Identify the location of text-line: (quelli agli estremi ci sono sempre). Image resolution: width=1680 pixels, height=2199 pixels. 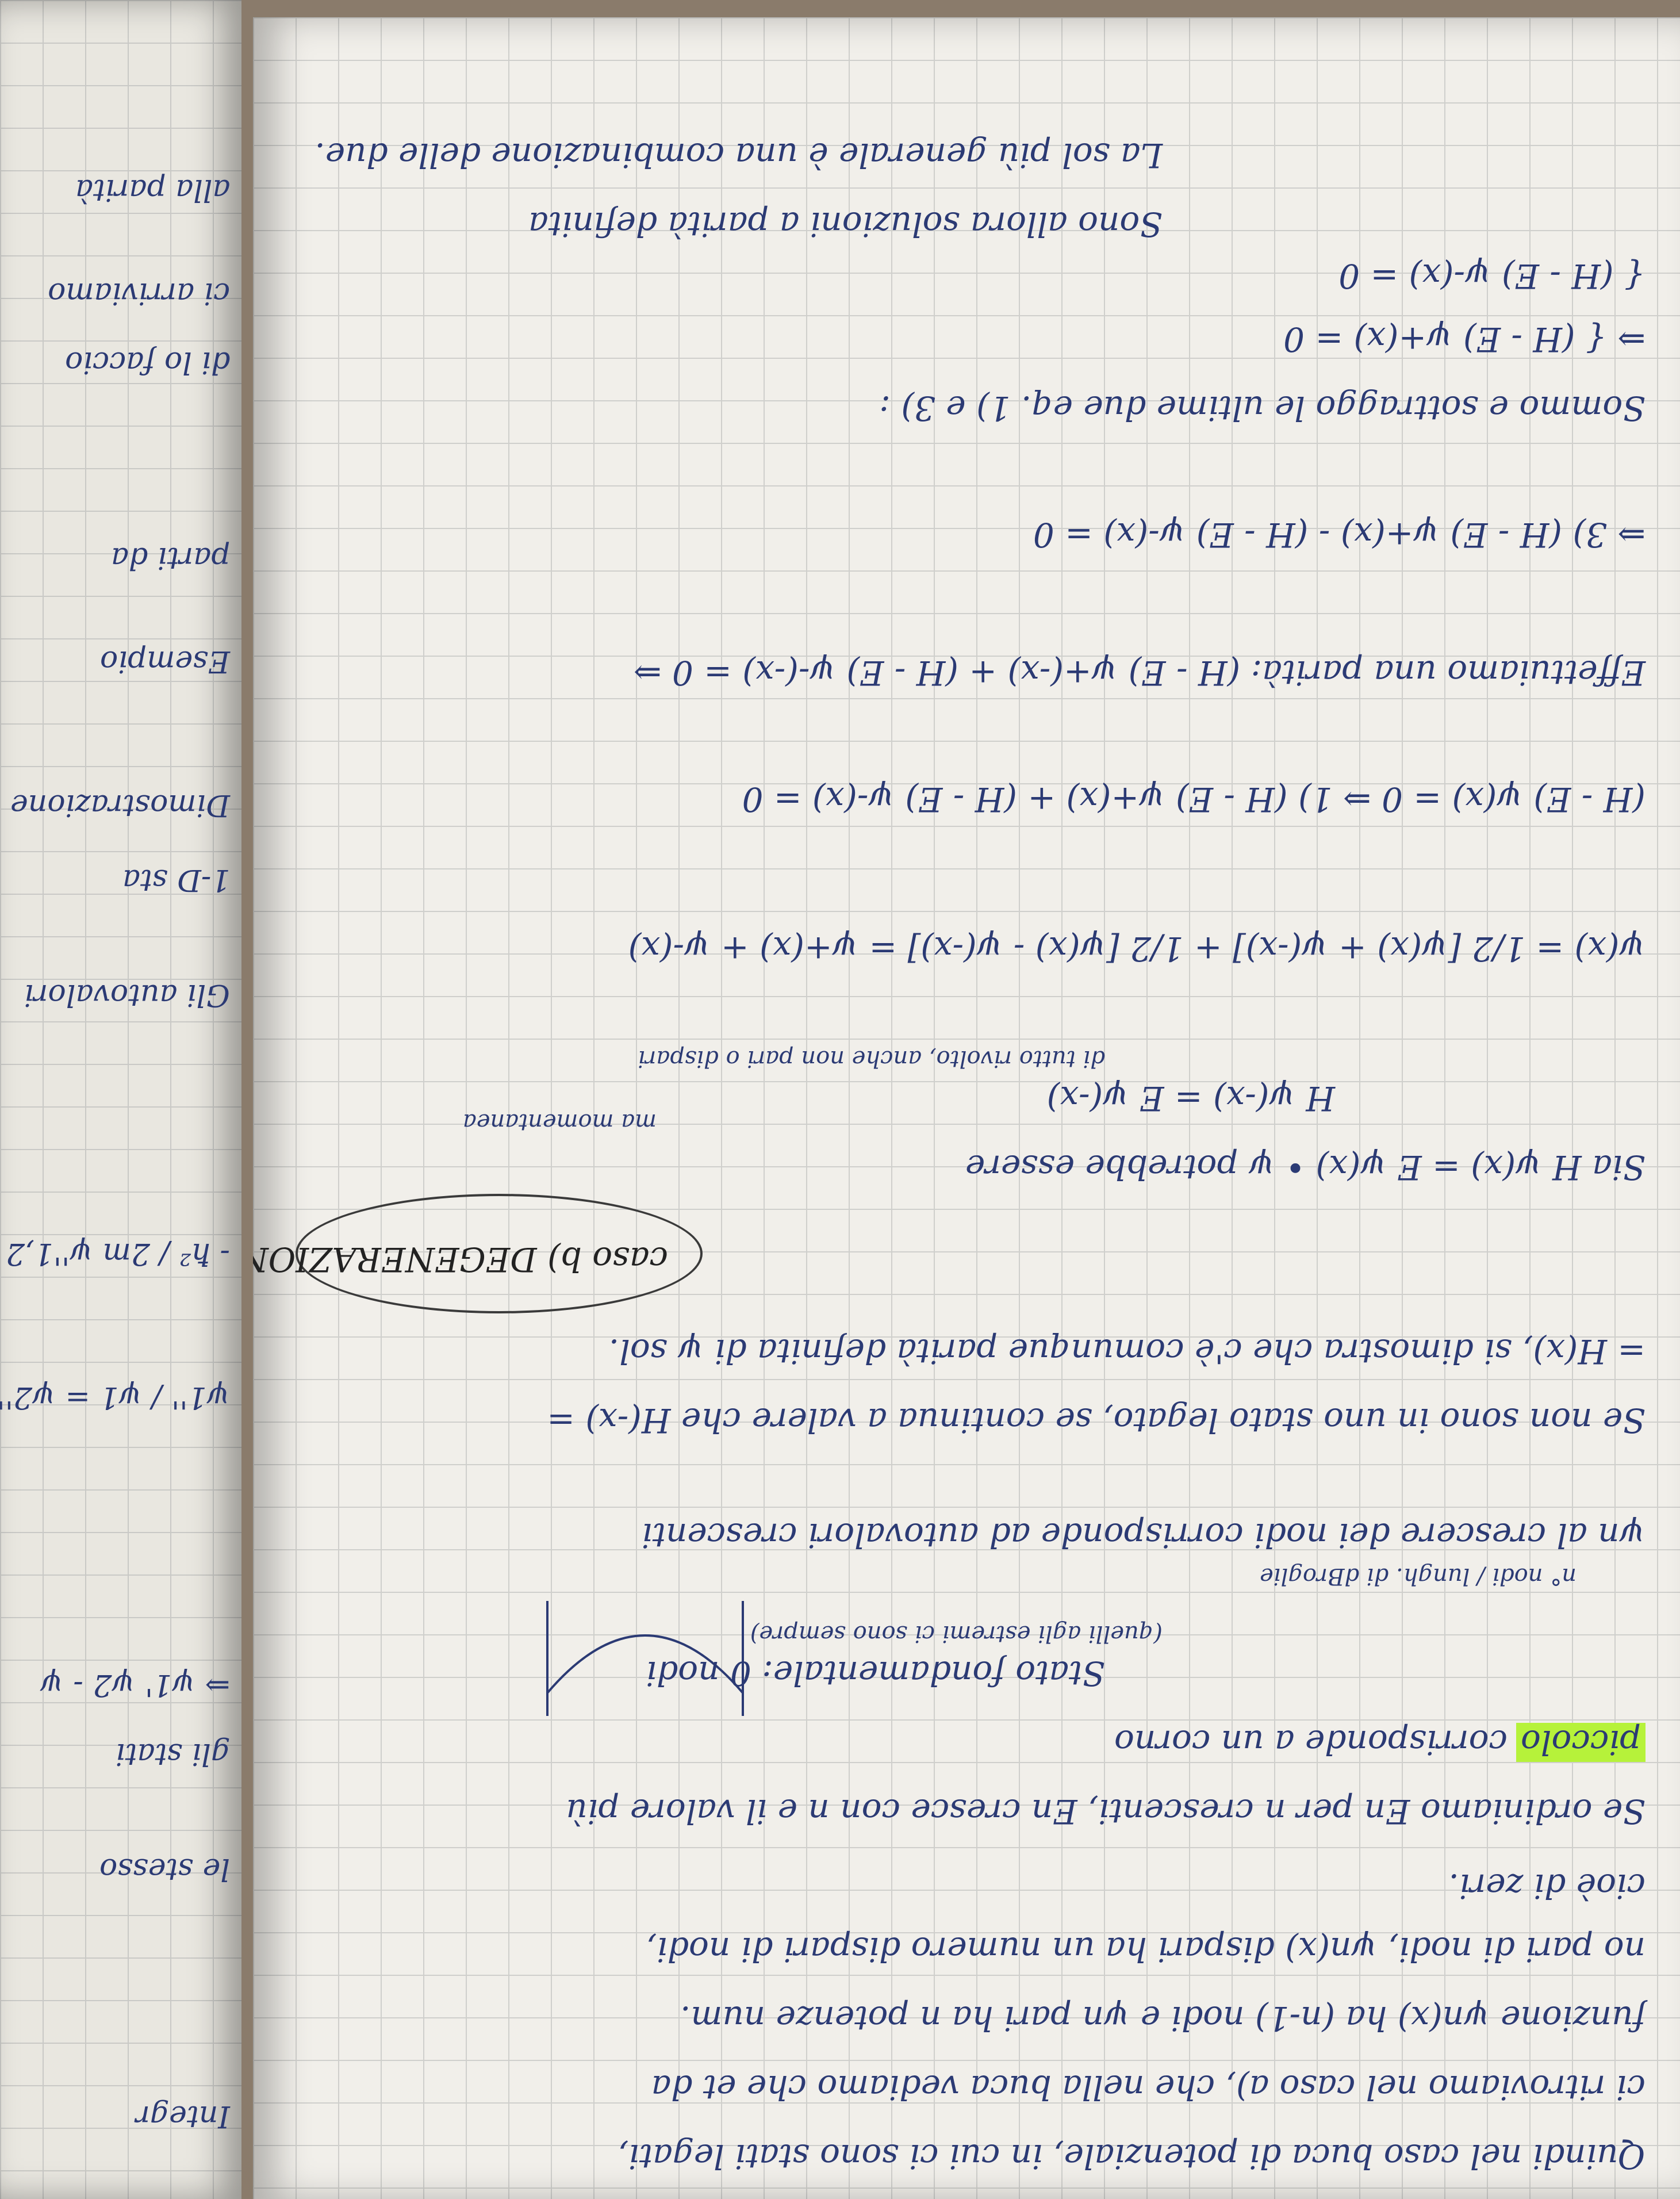
(956, 1633).